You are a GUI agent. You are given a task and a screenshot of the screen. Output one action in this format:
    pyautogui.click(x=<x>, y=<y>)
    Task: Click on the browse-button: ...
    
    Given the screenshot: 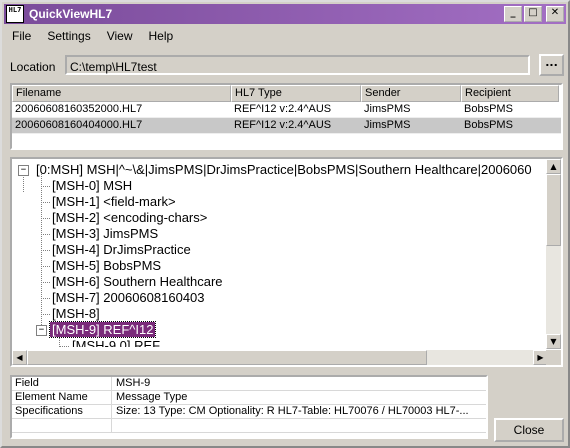 What is the action you would take?
    pyautogui.click(x=551, y=65)
    